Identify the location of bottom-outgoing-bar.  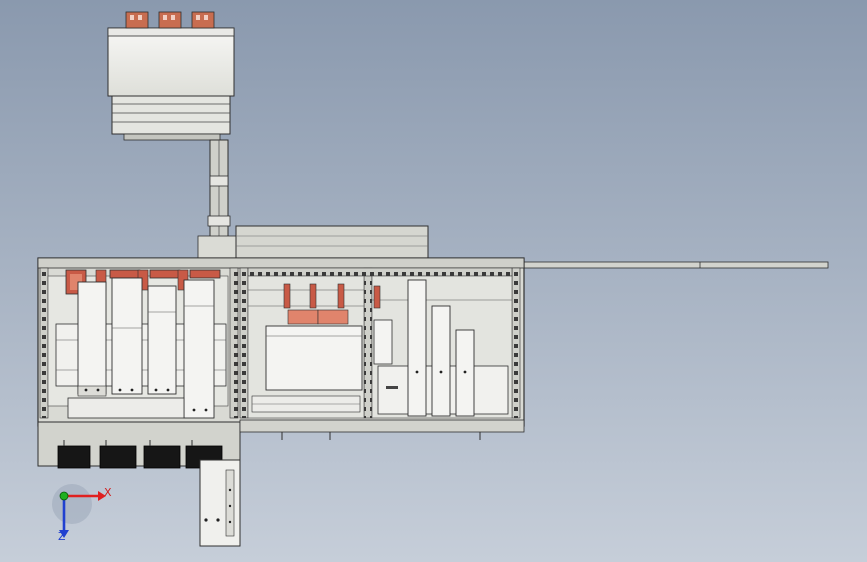
(220, 503).